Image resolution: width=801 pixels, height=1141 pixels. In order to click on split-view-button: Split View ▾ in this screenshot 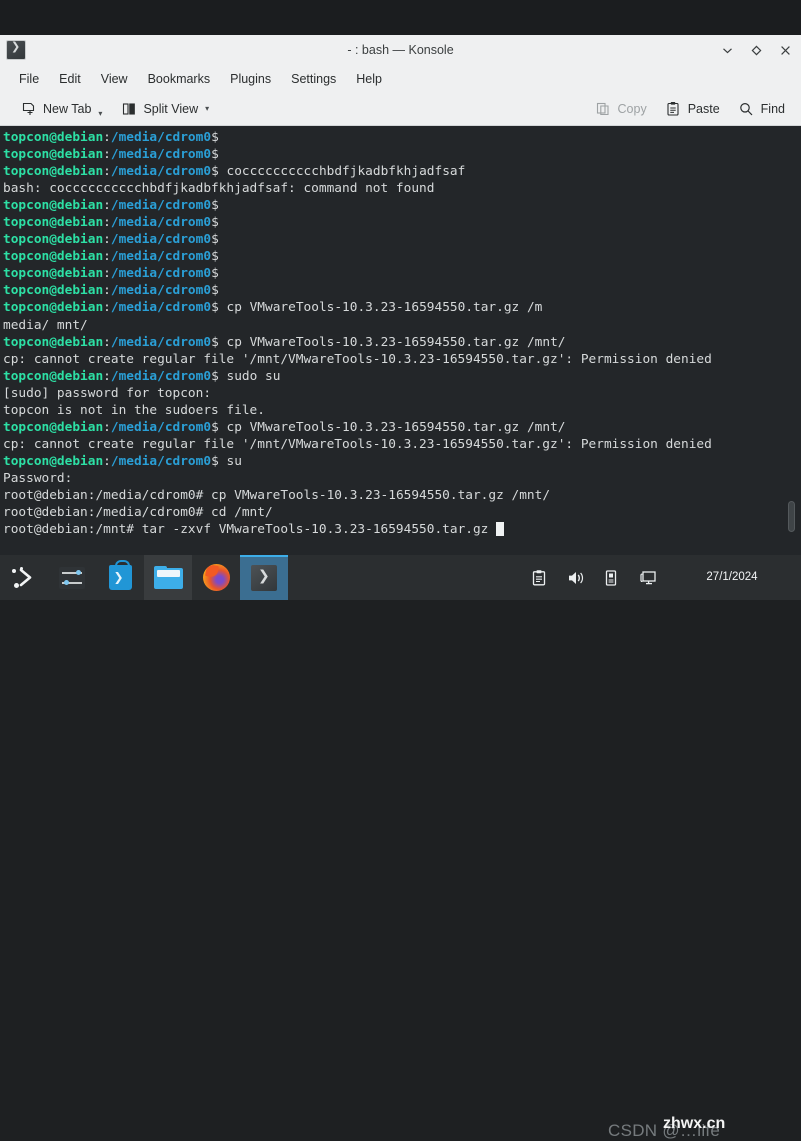, I will do `click(164, 108)`.